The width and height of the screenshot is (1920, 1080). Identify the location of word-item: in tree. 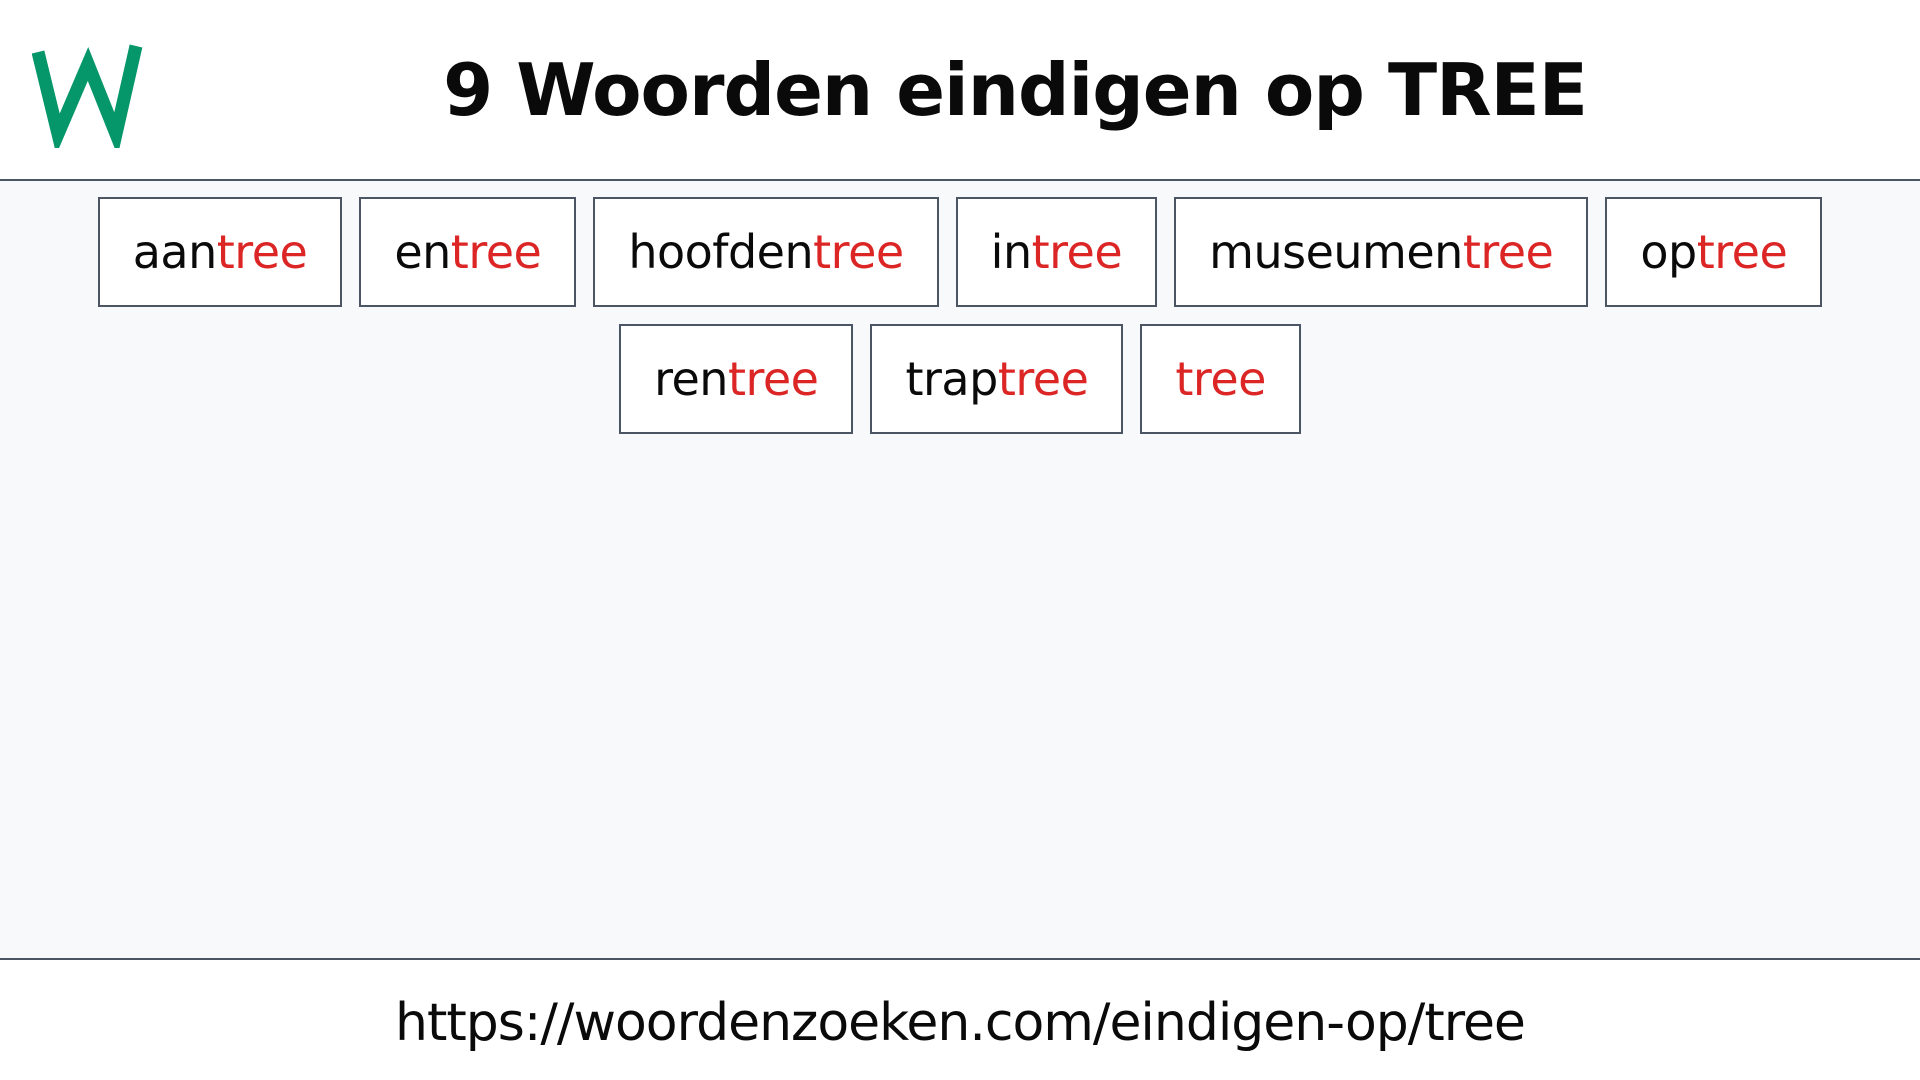
(1056, 252).